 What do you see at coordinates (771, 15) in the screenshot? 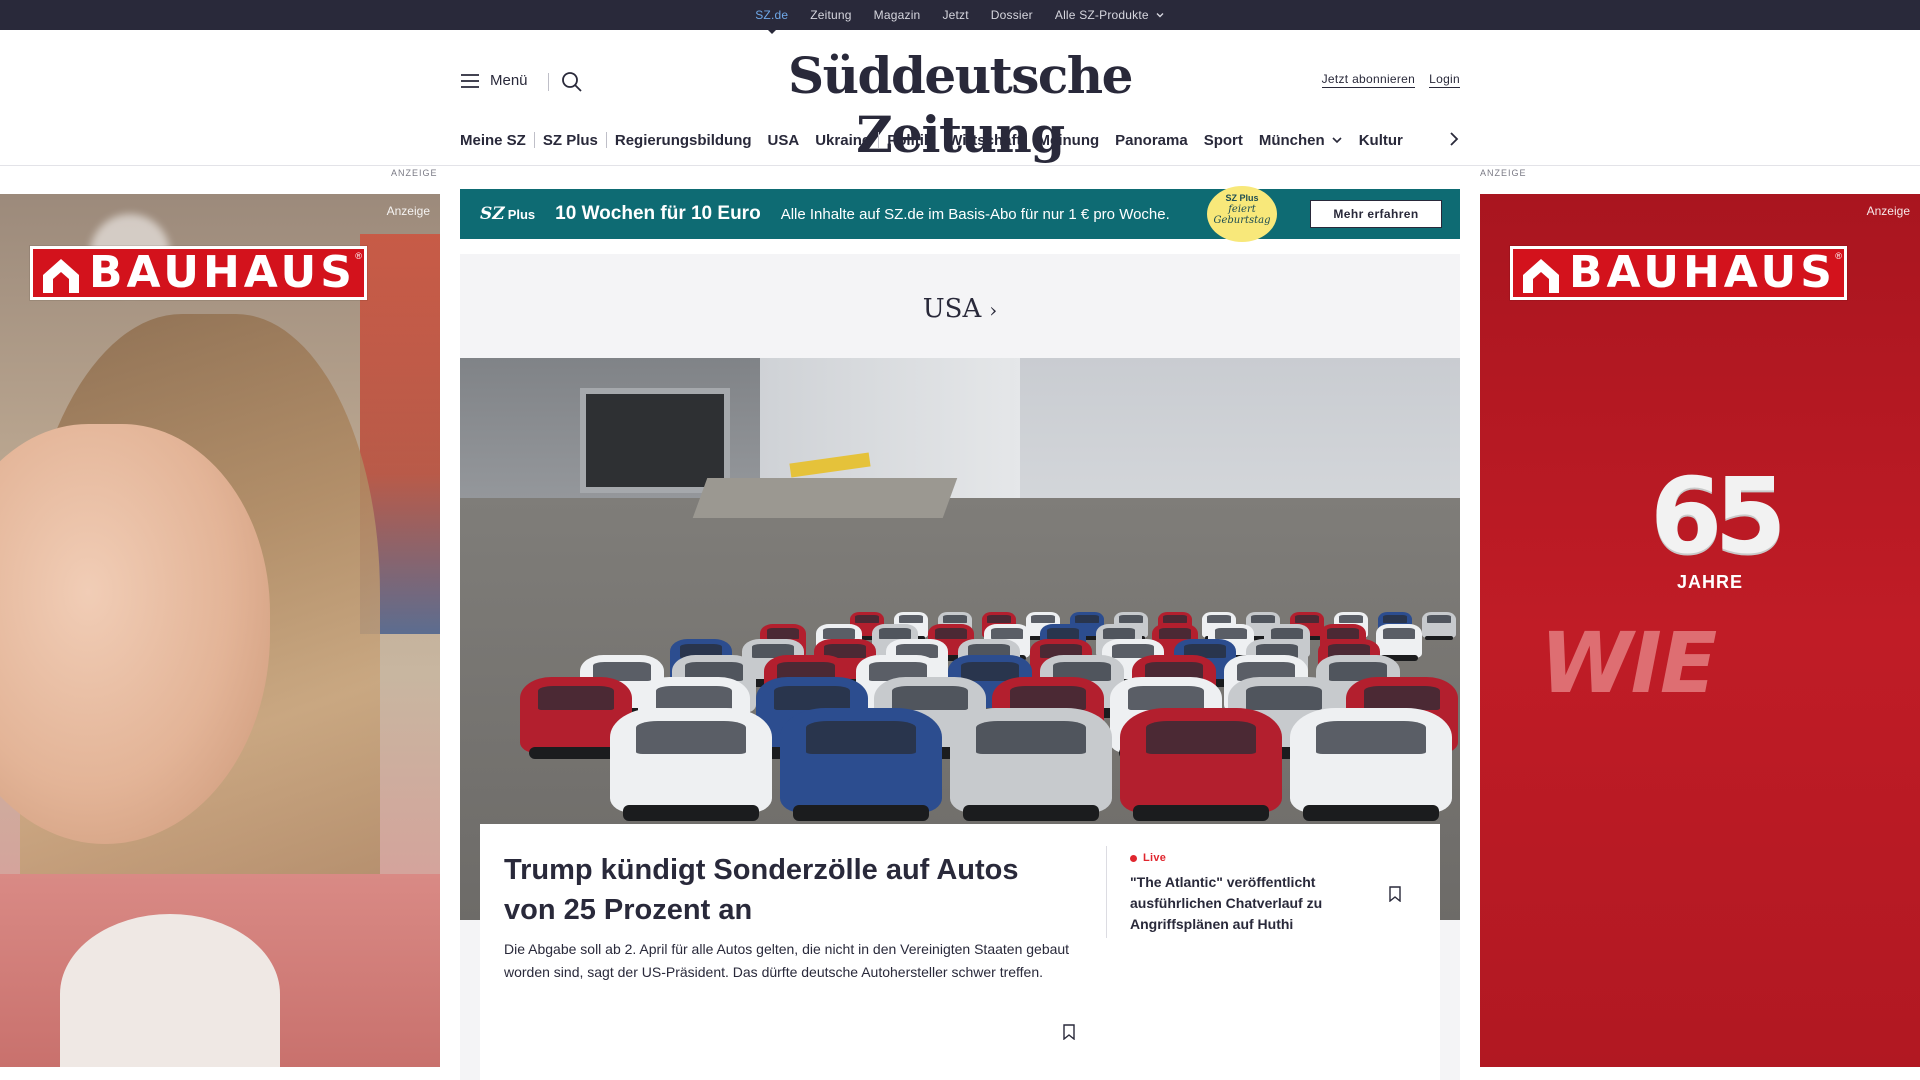
I see `product-link-sz-de: SZ.de` at bounding box center [771, 15].